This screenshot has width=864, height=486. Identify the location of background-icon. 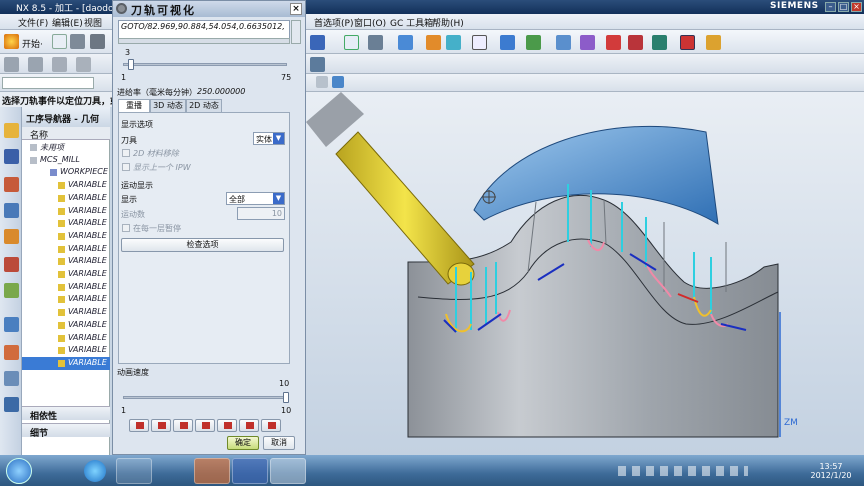
(479, 42).